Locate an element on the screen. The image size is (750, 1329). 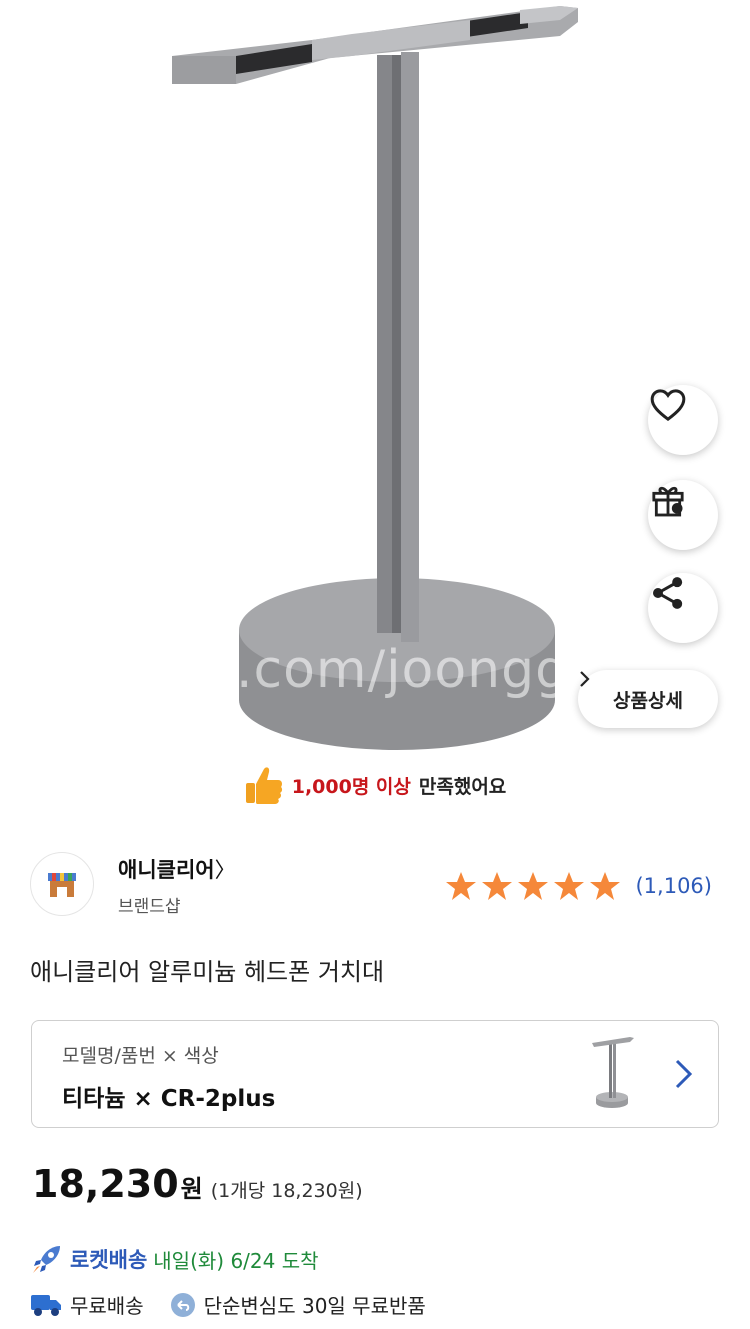
price-row: 18,230 원 (1개당 18,230원) is located at coordinates (197, 1184).